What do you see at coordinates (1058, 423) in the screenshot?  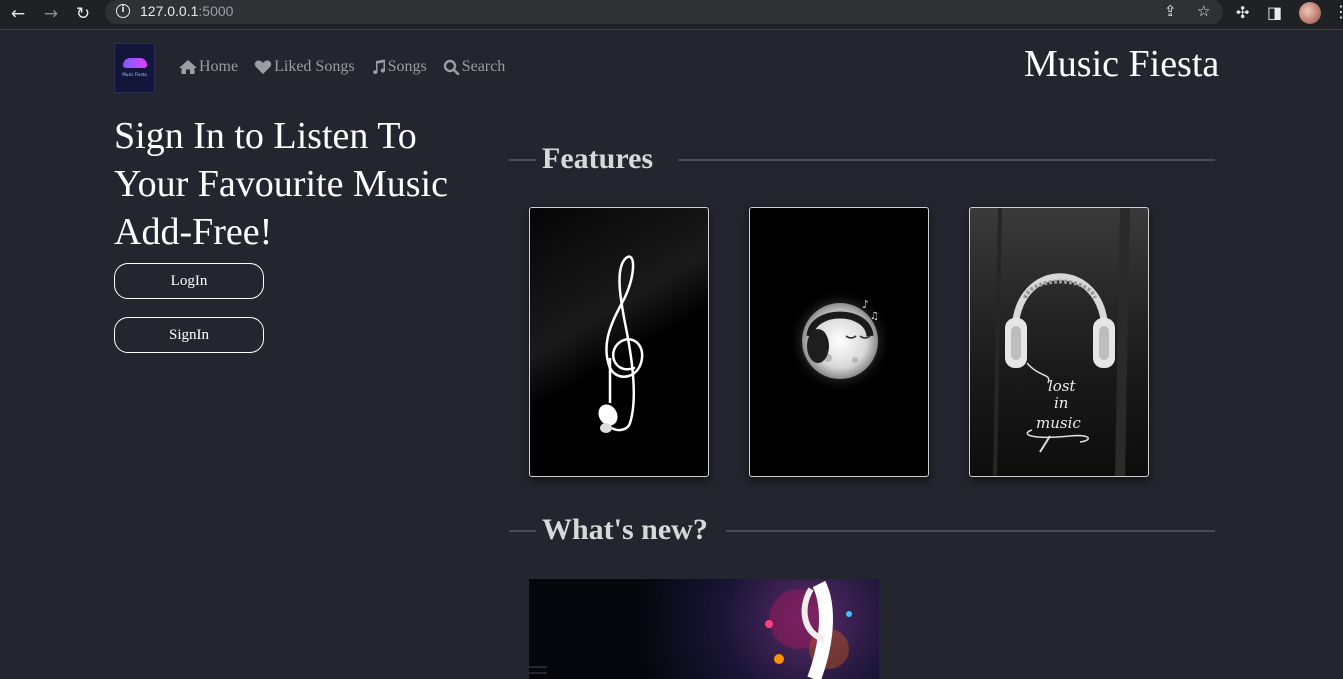 I see `music-text: music` at bounding box center [1058, 423].